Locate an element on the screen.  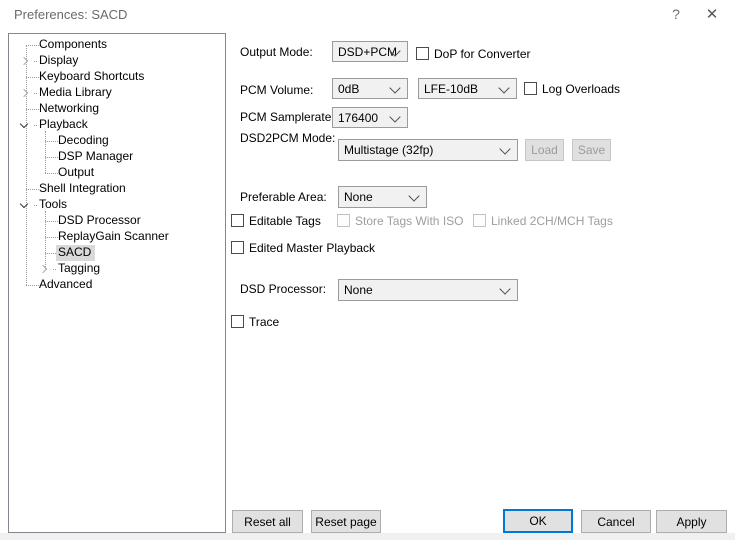
reset-page-label: Reset page is located at coordinates (346, 521).